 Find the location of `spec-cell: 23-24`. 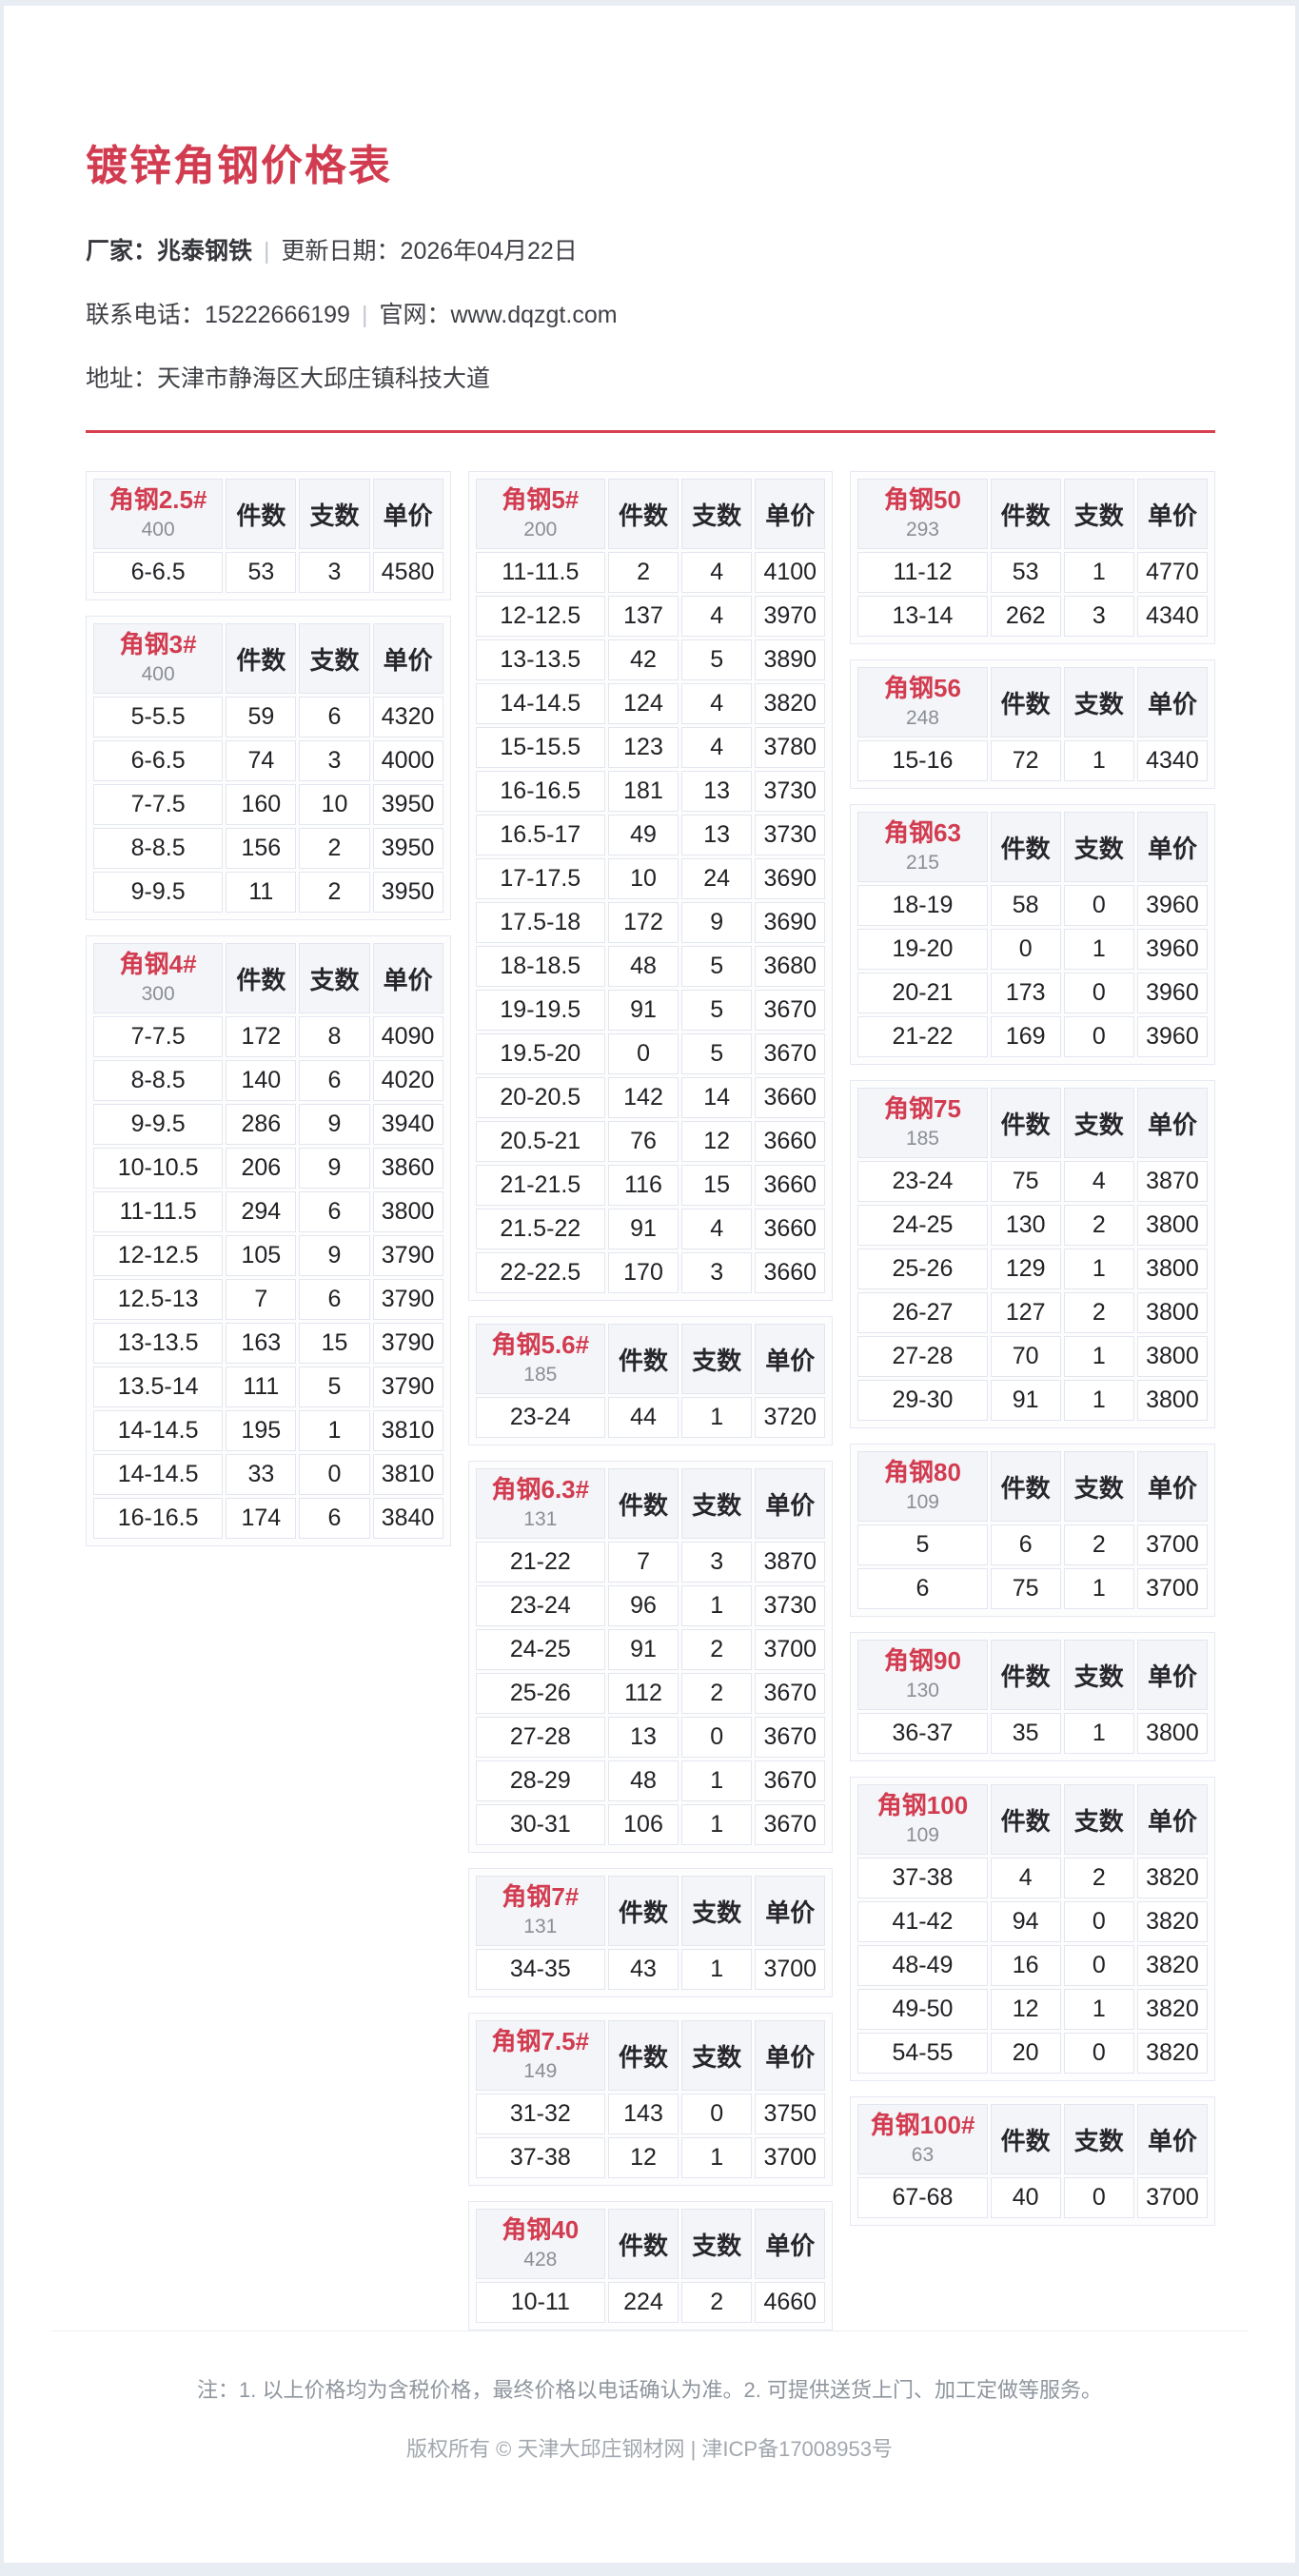

spec-cell: 23-24 is located at coordinates (922, 1181).